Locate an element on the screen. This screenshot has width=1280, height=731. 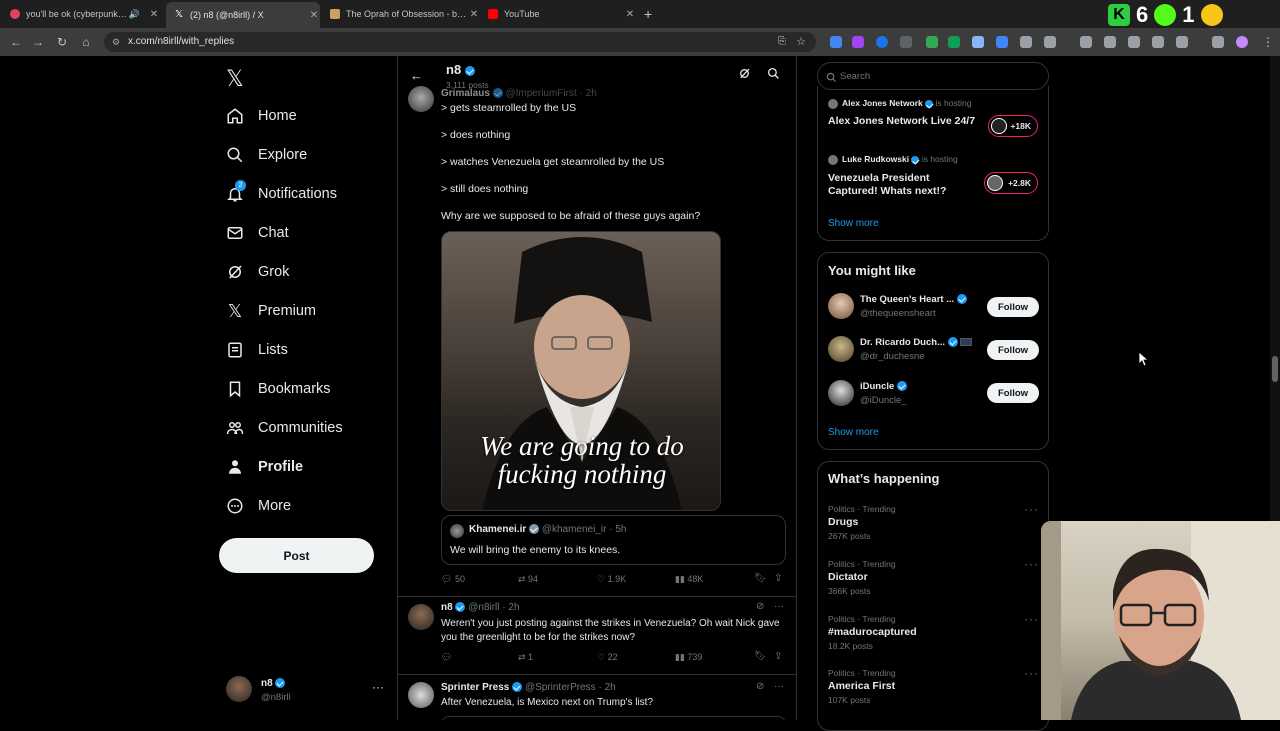
views-button: ▮▮ 48K is located at coordinates (689, 579).